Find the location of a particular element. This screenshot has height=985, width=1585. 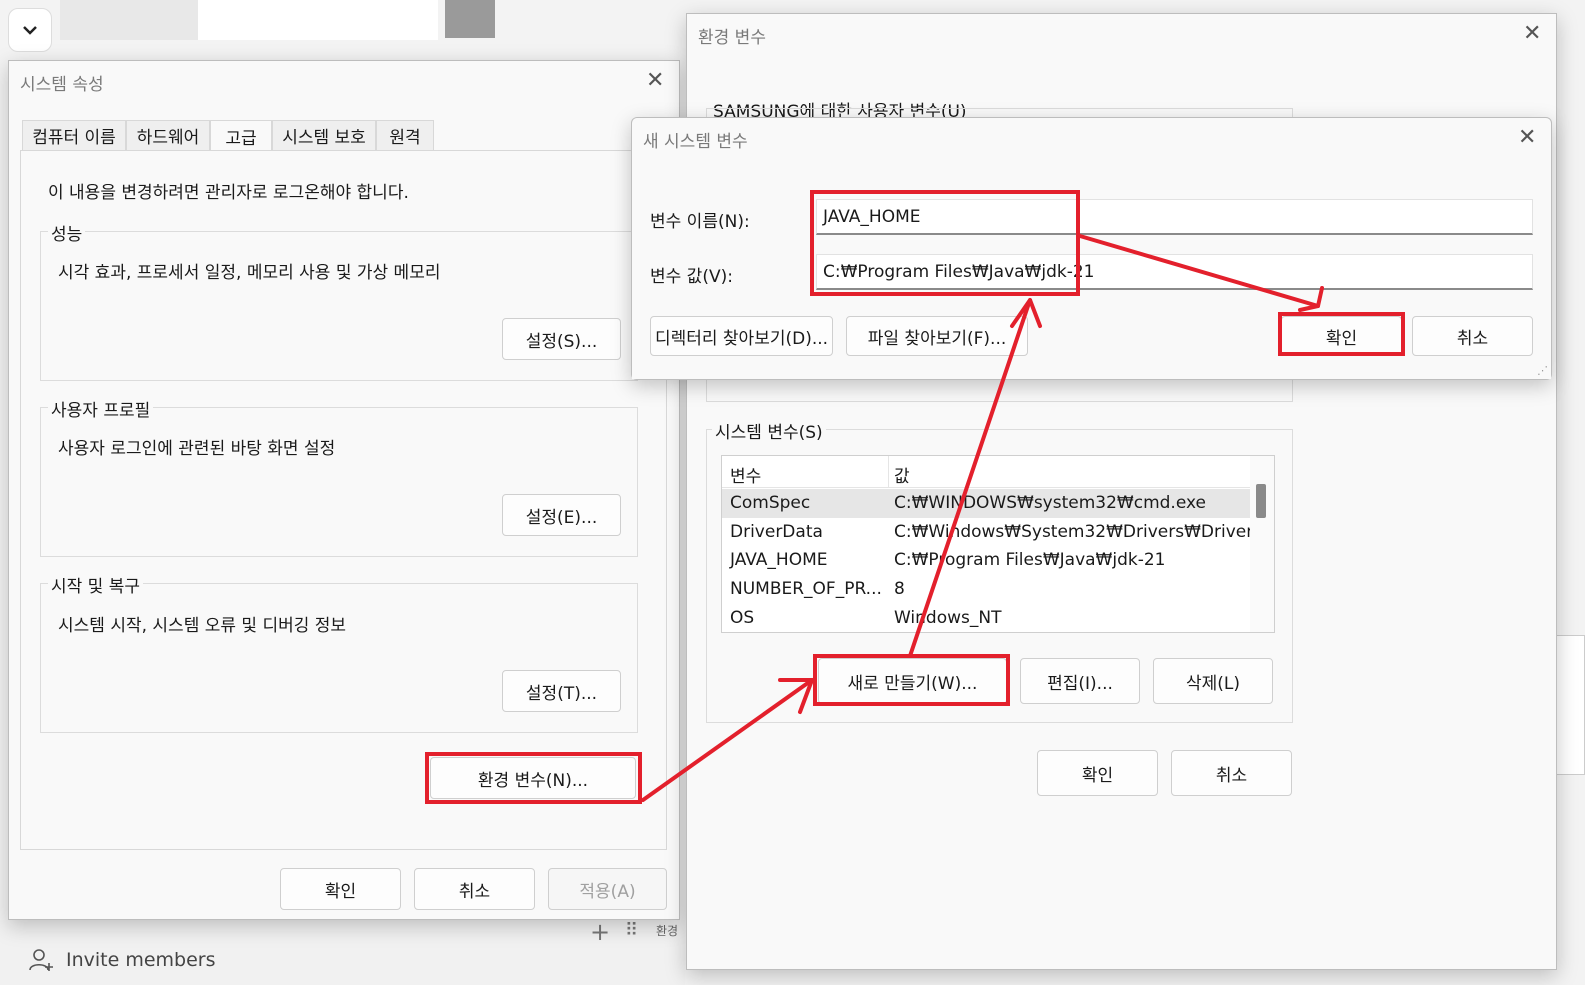

arrow-to-value-input is located at coordinates (970, 478).